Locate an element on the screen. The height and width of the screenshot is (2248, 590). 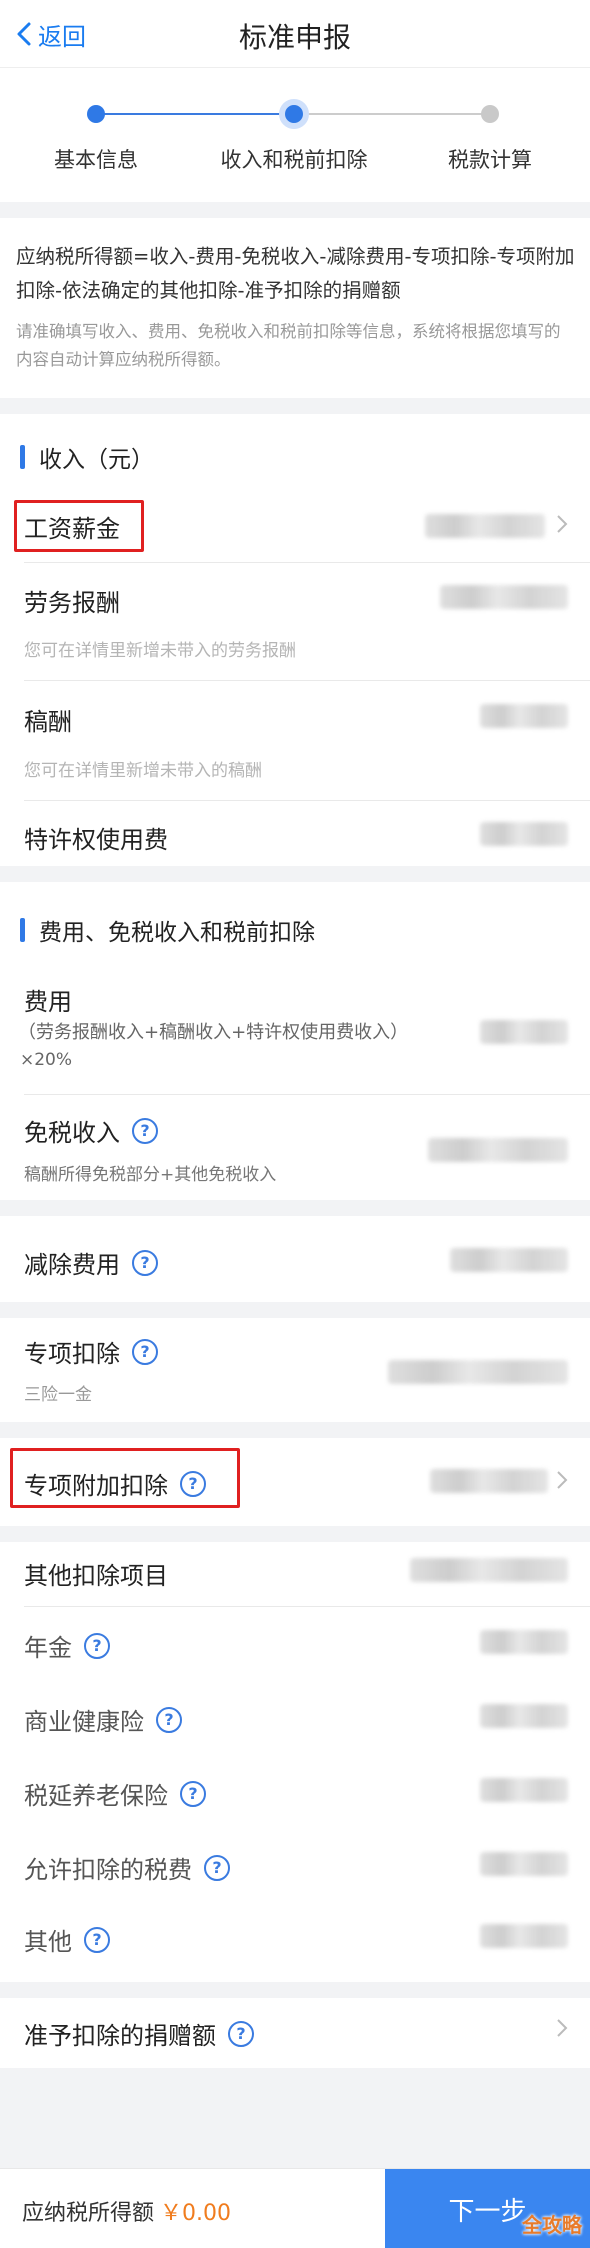
row-pension-insurance: 税延养老保险 ? is located at coordinates (115, 1793).